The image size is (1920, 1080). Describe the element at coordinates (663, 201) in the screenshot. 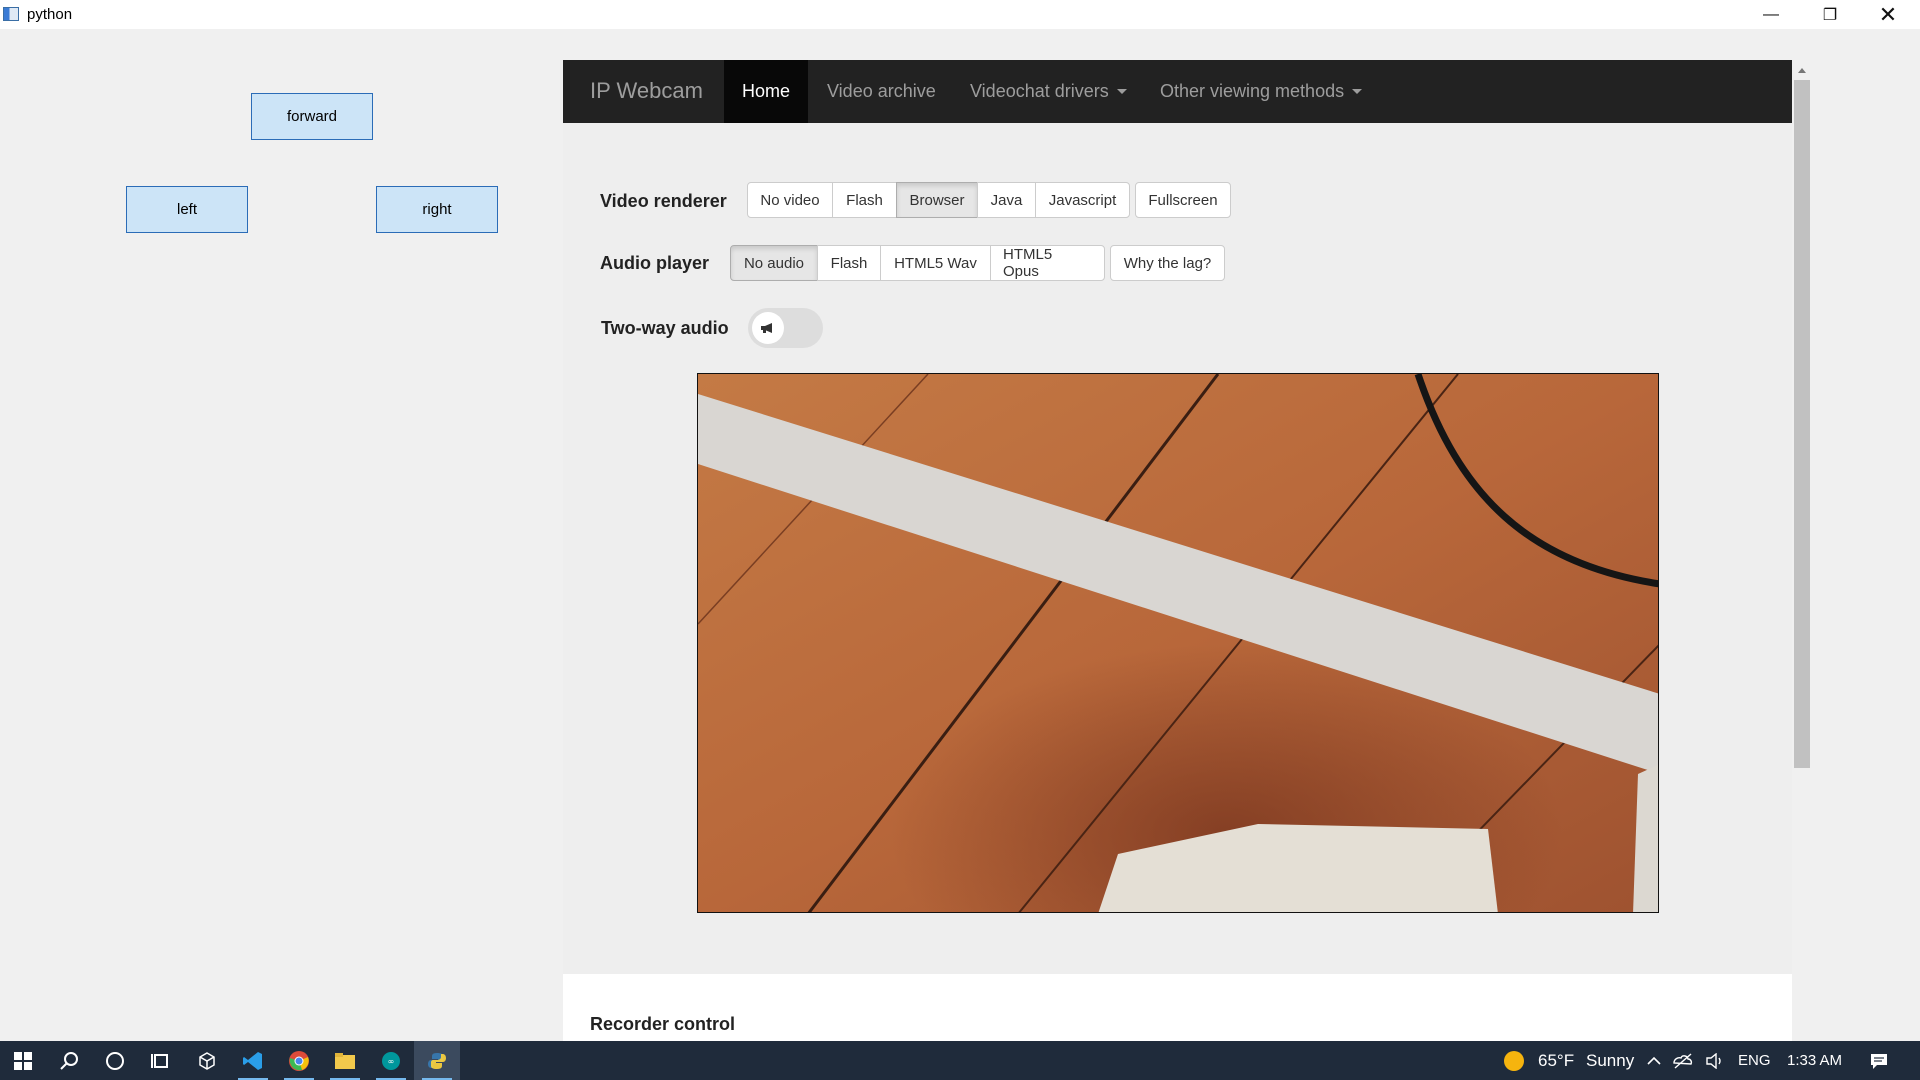

I see `video-renderer-label: Video renderer` at that location.